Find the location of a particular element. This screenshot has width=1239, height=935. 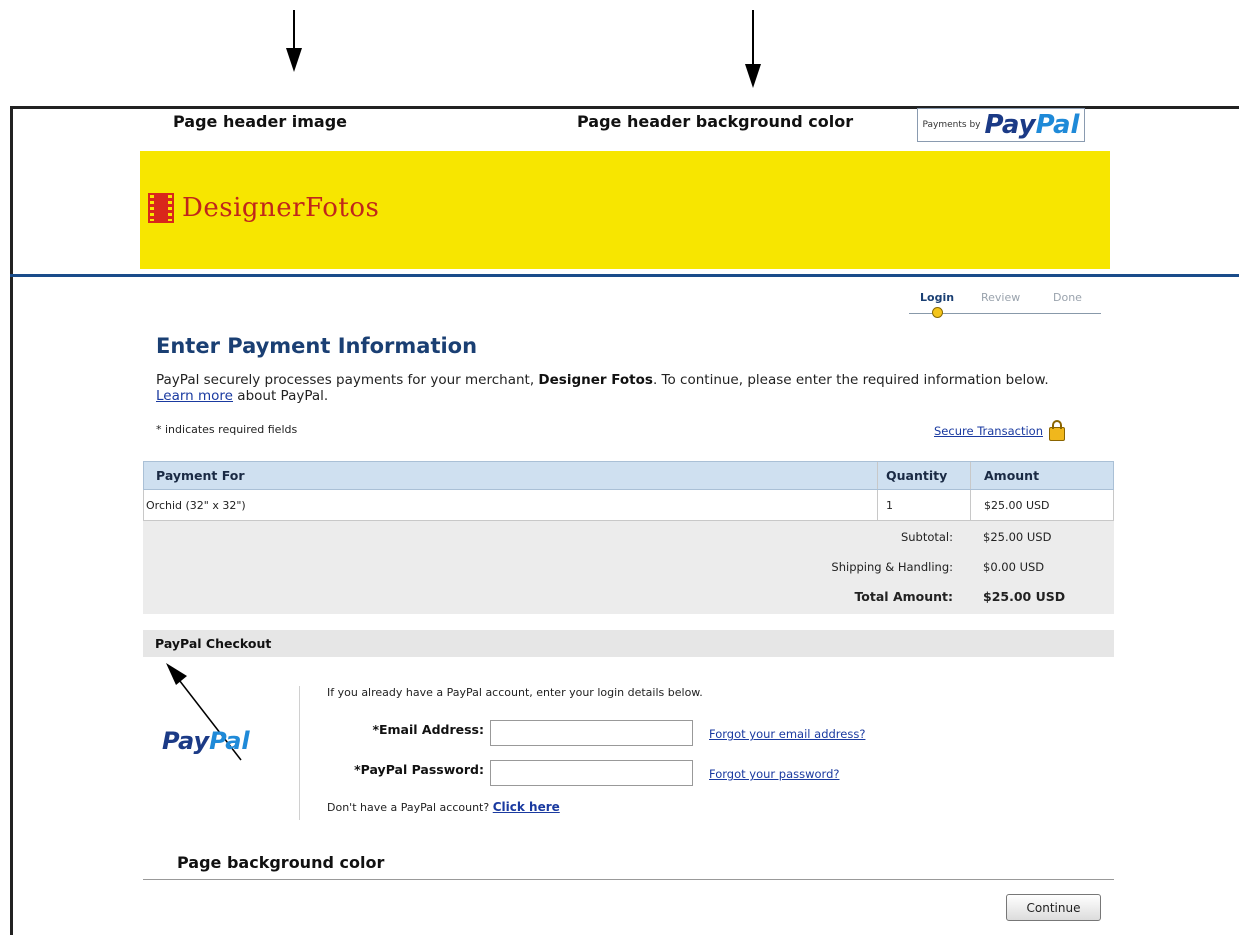

bottom-divider is located at coordinates (628, 879).